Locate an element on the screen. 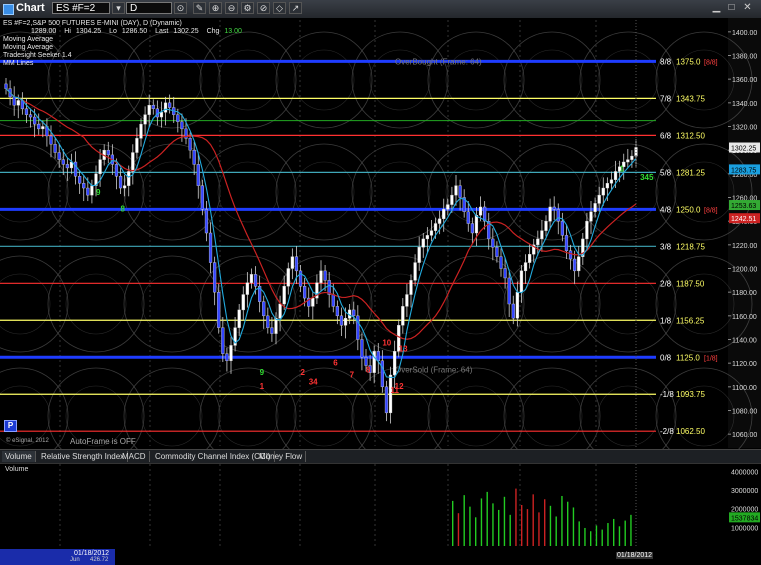  copyright: © eSignal, 2012 is located at coordinates (27, 441).